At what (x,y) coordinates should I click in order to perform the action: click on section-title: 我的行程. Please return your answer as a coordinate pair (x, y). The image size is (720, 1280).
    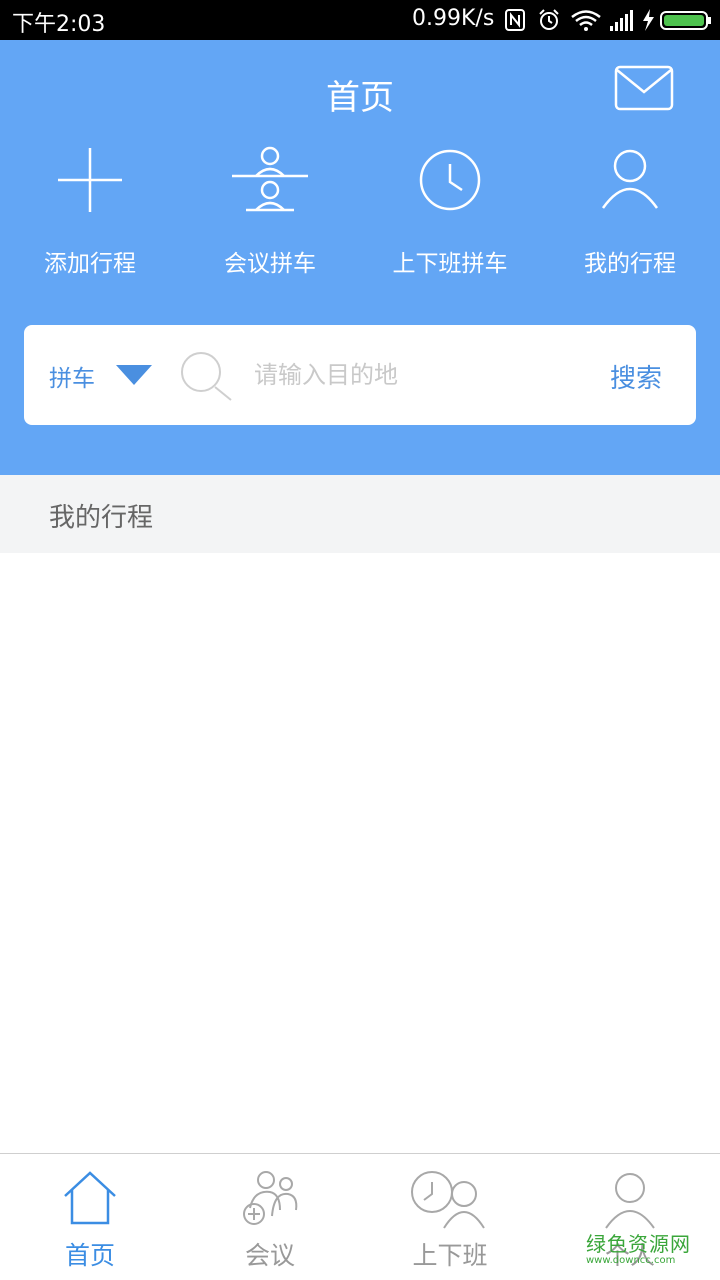
    Looking at the image, I should click on (101, 518).